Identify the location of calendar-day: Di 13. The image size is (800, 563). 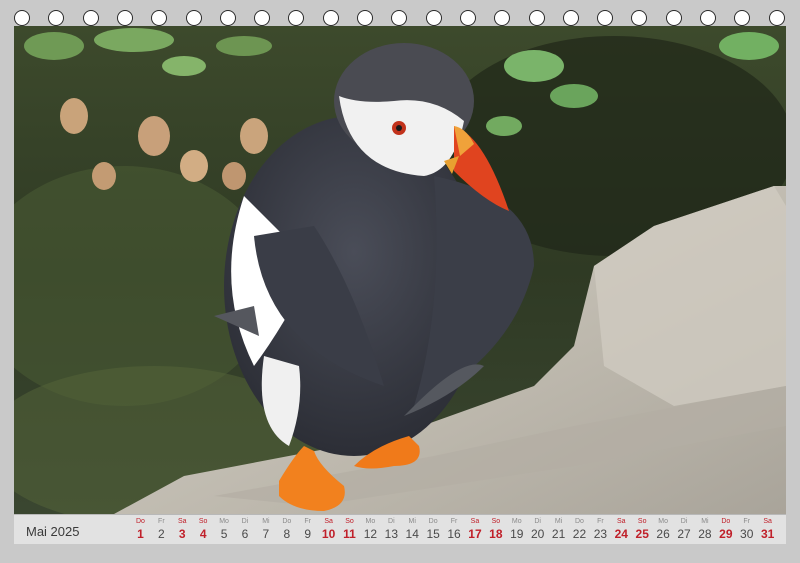
(391, 530).